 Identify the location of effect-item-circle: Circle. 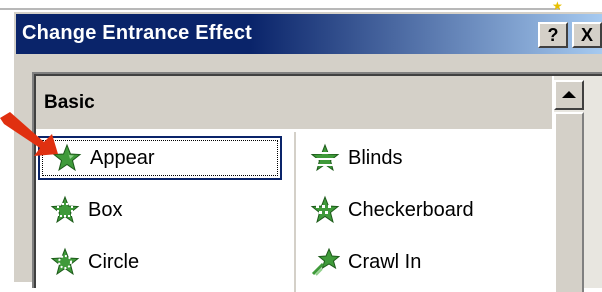
(160, 262).